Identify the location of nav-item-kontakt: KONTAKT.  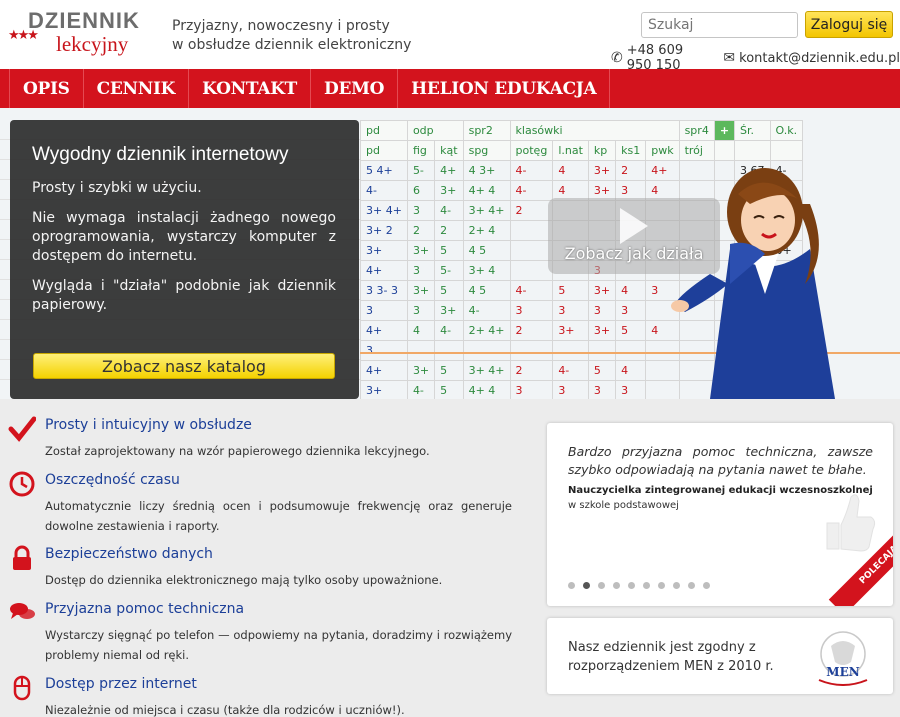
(250, 88).